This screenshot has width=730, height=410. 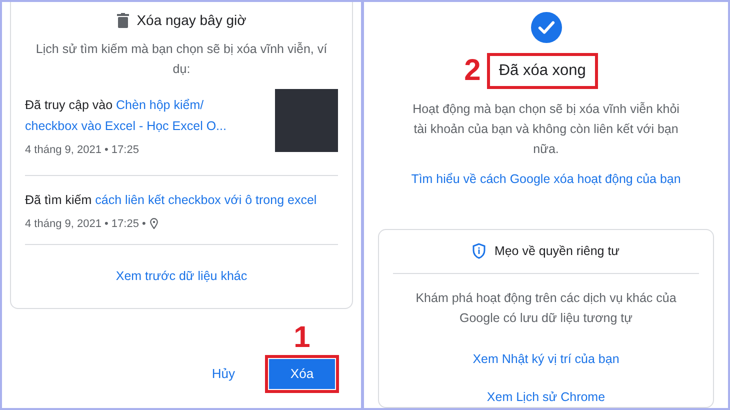 I want to click on dialog-title: Xóa ngay bây giờ, so click(x=191, y=20).